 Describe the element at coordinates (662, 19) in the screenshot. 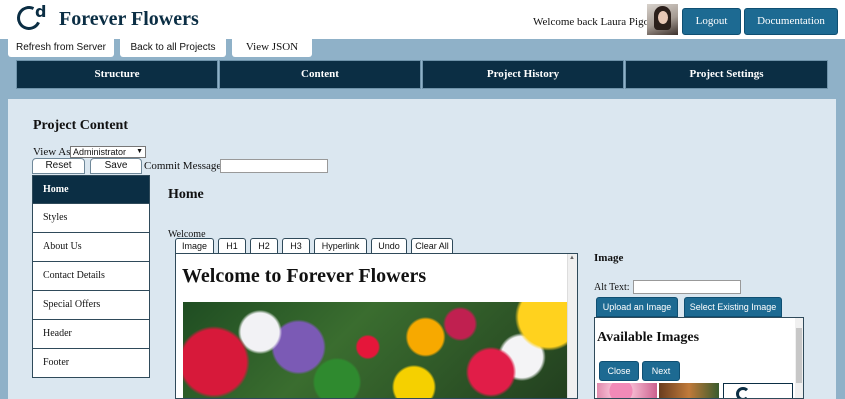

I see `user-avatar` at that location.